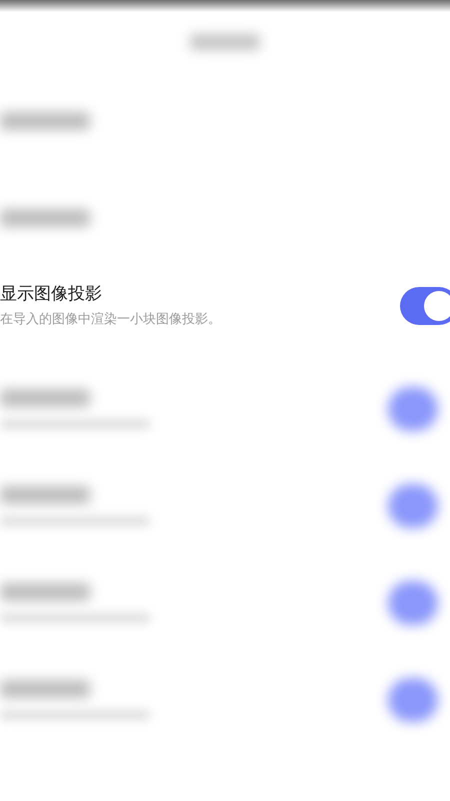  What do you see at coordinates (51, 295) in the screenshot?
I see `setting-title: 显示图像投影` at bounding box center [51, 295].